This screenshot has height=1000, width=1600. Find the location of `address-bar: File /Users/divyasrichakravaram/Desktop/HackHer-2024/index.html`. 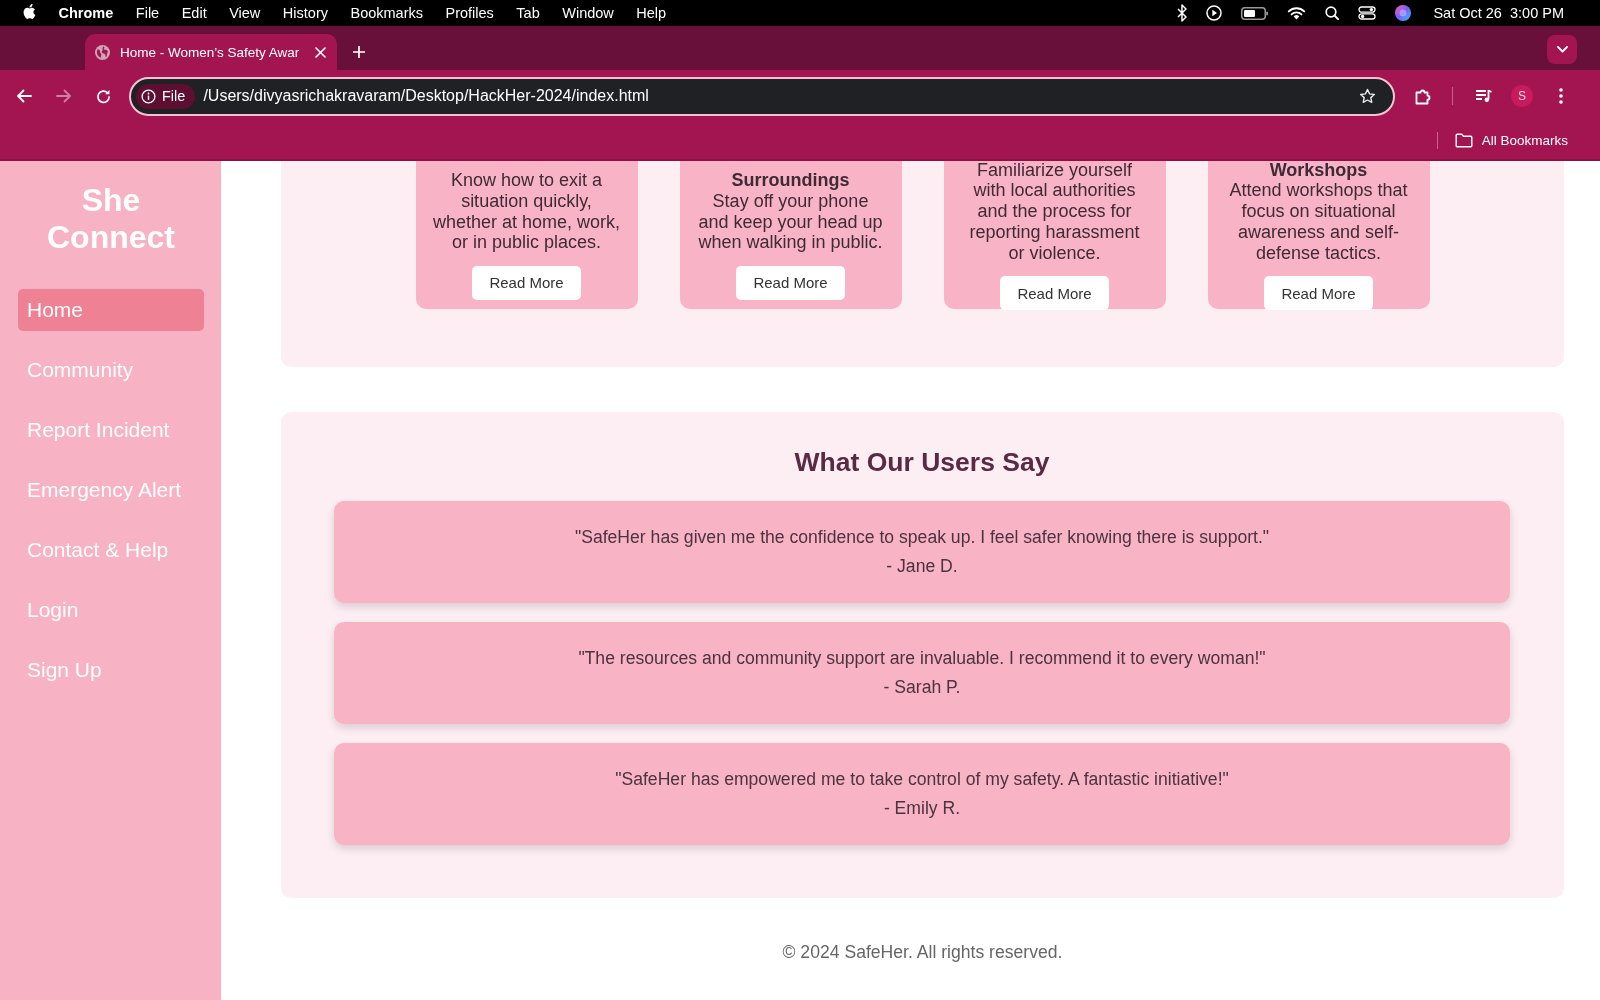

address-bar: File /Users/divyasrichakravaram/Desktop/HackHer-2024/index.html is located at coordinates (762, 96).